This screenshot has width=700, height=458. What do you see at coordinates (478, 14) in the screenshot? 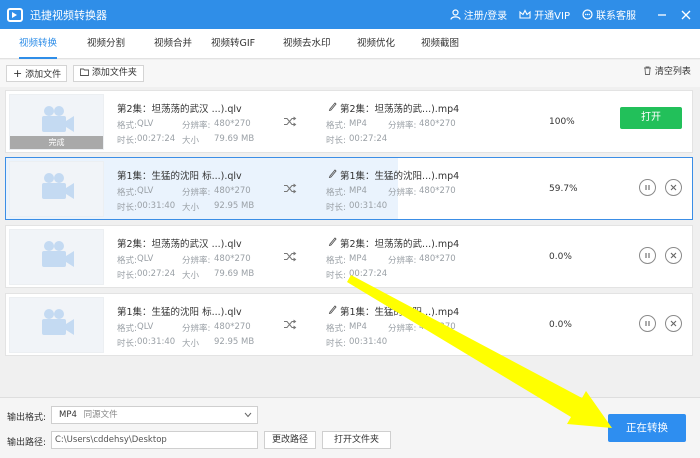
I see `login-link: 注册/登录` at bounding box center [478, 14].